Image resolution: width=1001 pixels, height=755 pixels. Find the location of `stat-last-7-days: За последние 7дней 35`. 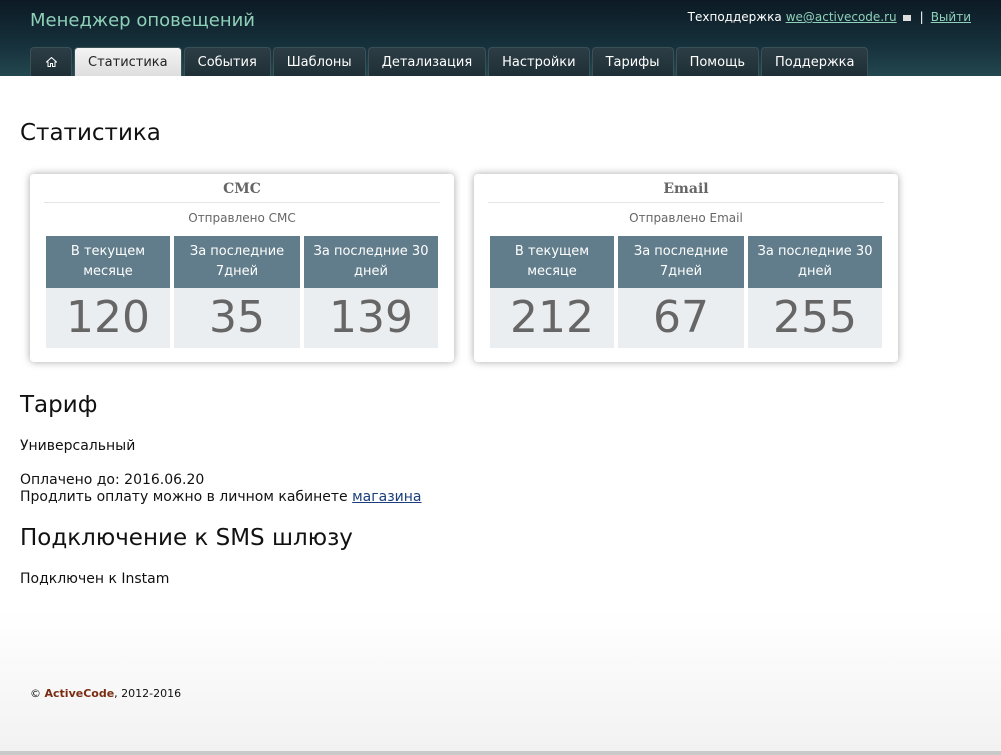

stat-last-7-days: За последние 7дней 35 is located at coordinates (237, 292).